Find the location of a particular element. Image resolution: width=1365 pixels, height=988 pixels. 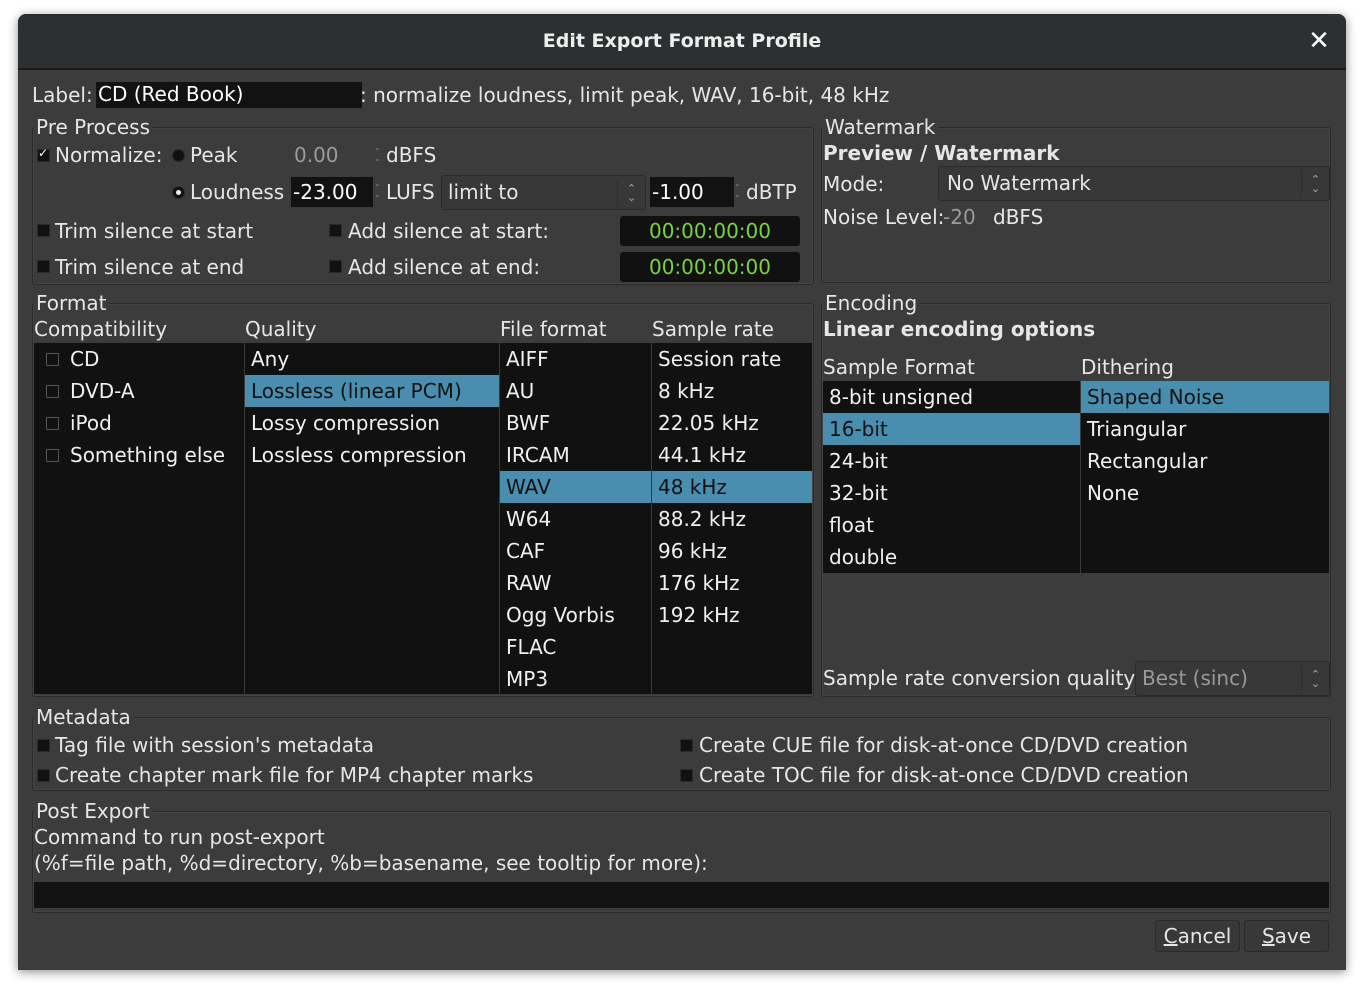

sample-rate-item-label: 96 kHz is located at coordinates (692, 551).